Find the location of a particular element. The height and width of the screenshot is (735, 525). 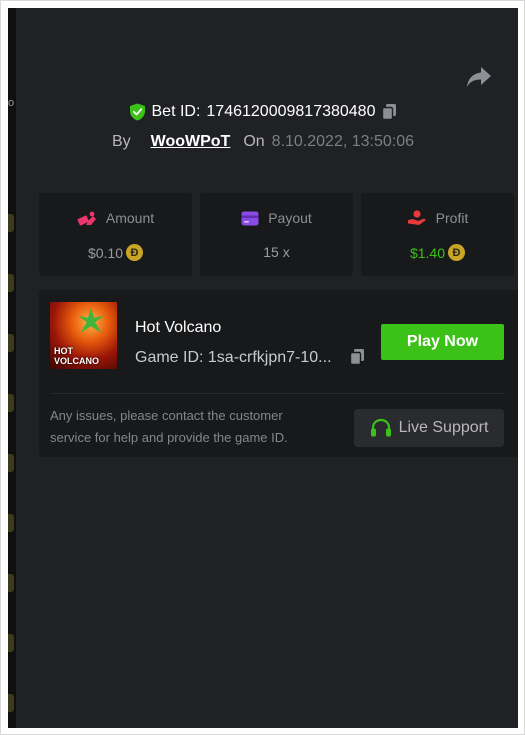

divider is located at coordinates (277, 393).